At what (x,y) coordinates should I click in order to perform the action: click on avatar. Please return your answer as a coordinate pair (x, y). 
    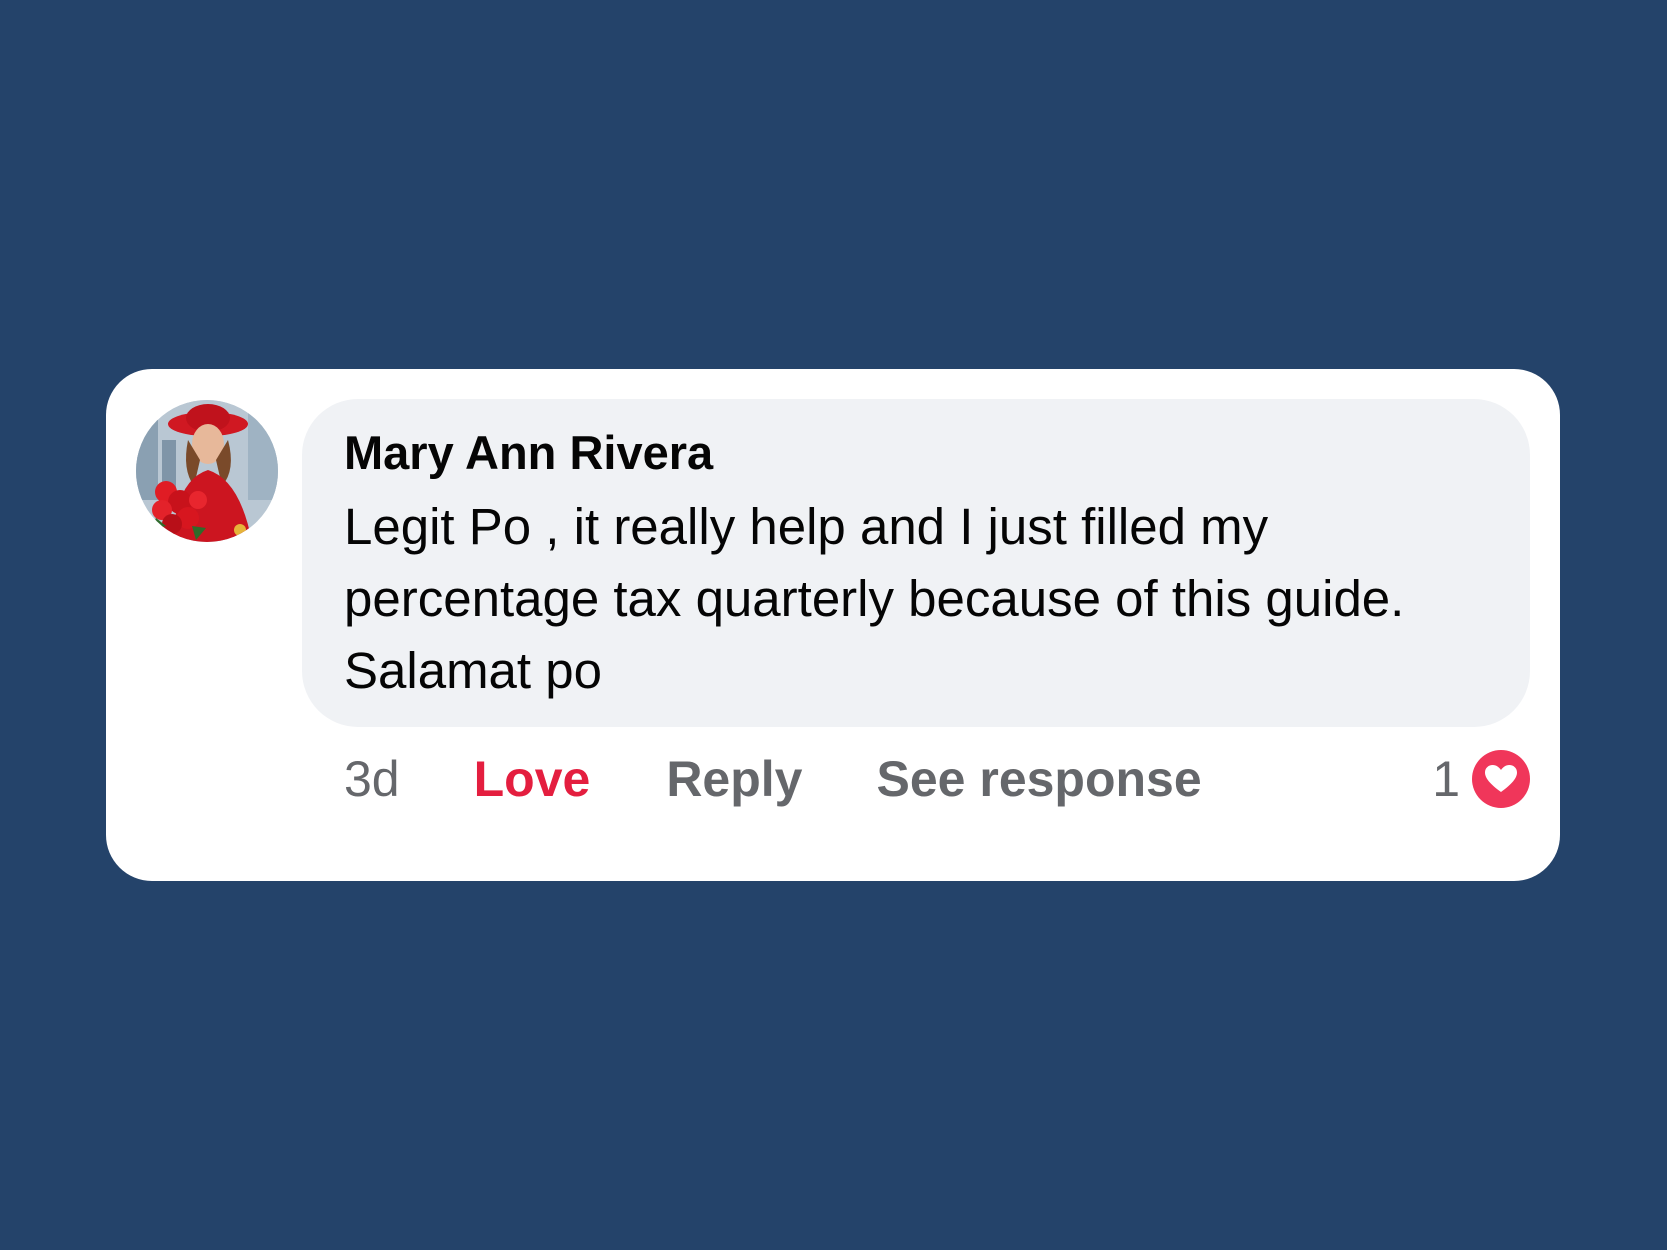
    Looking at the image, I should click on (207, 471).